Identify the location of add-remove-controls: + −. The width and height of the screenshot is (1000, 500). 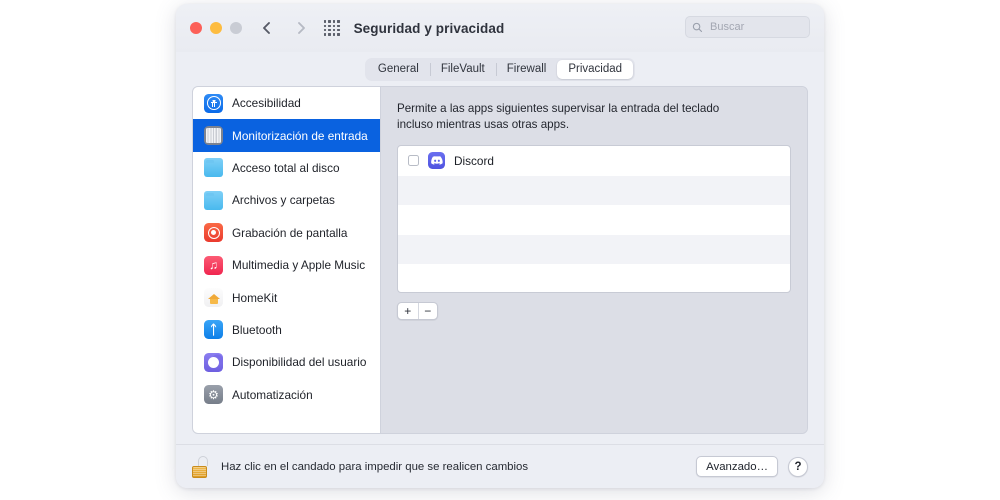
(417, 310).